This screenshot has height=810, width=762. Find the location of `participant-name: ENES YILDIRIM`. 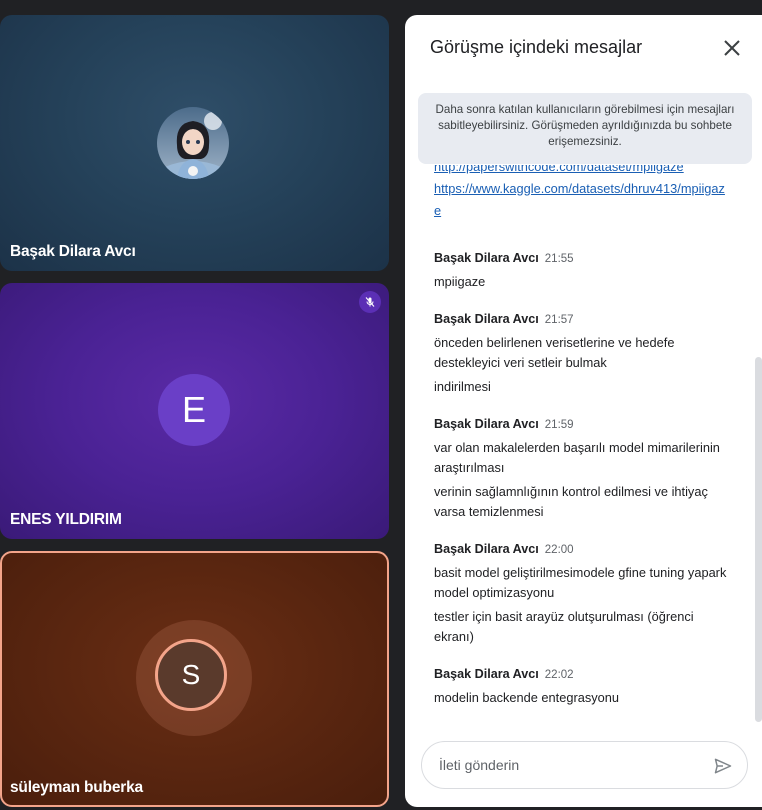

participant-name: ENES YILDIRIM is located at coordinates (66, 519).